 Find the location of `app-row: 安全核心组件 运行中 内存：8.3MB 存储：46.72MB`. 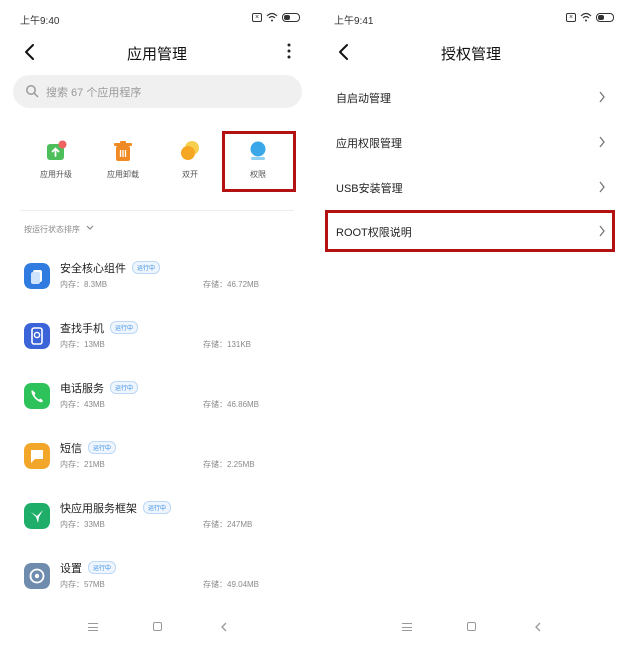

app-row: 安全核心组件 运行中 内存：8.3MB 存储：46.72MB is located at coordinates (157, 286).